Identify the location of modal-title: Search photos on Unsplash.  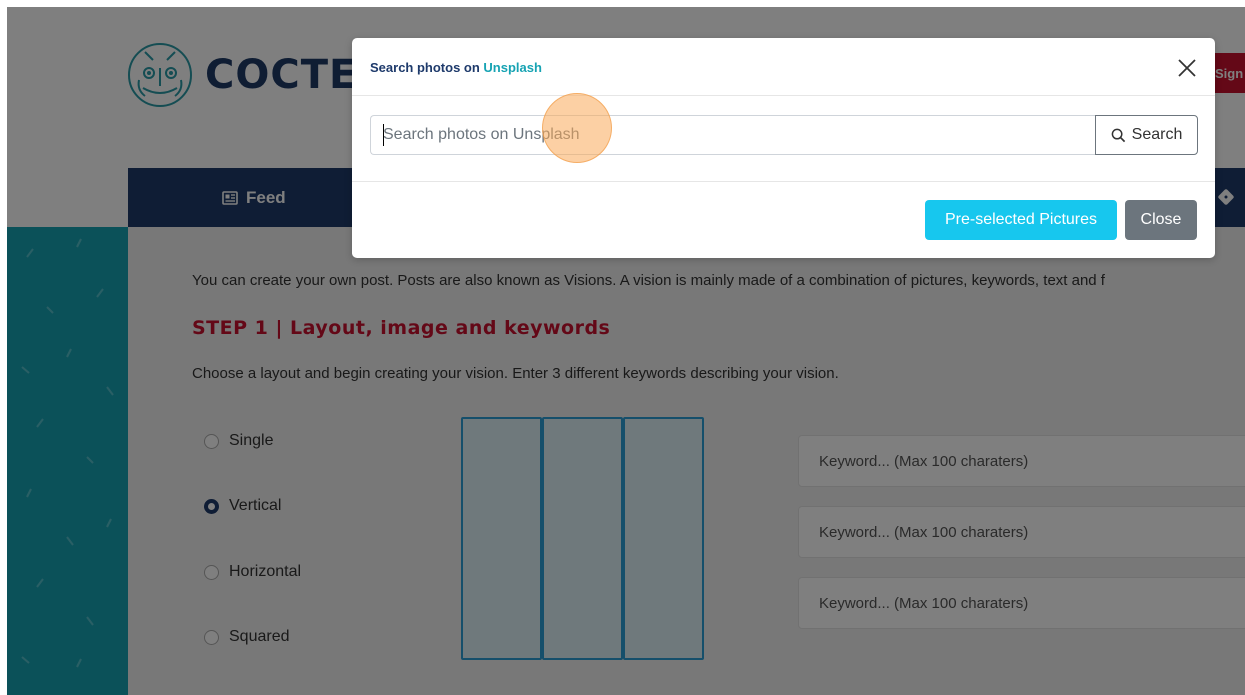
(456, 67).